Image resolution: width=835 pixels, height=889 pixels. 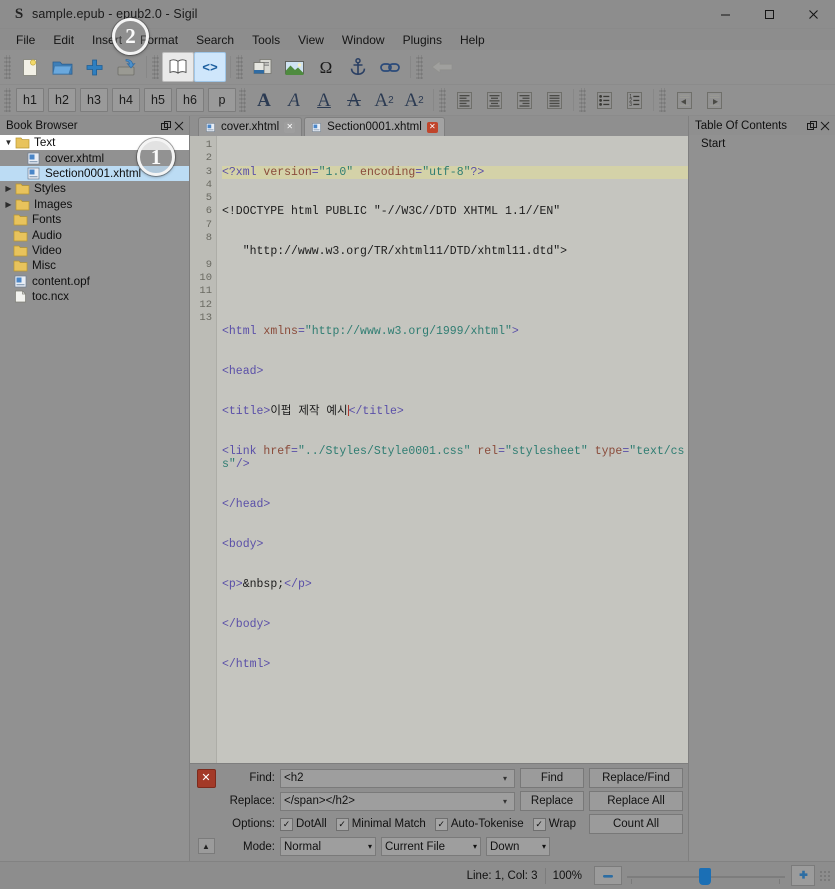 I want to click on add-file-icon, so click(x=94, y=67).